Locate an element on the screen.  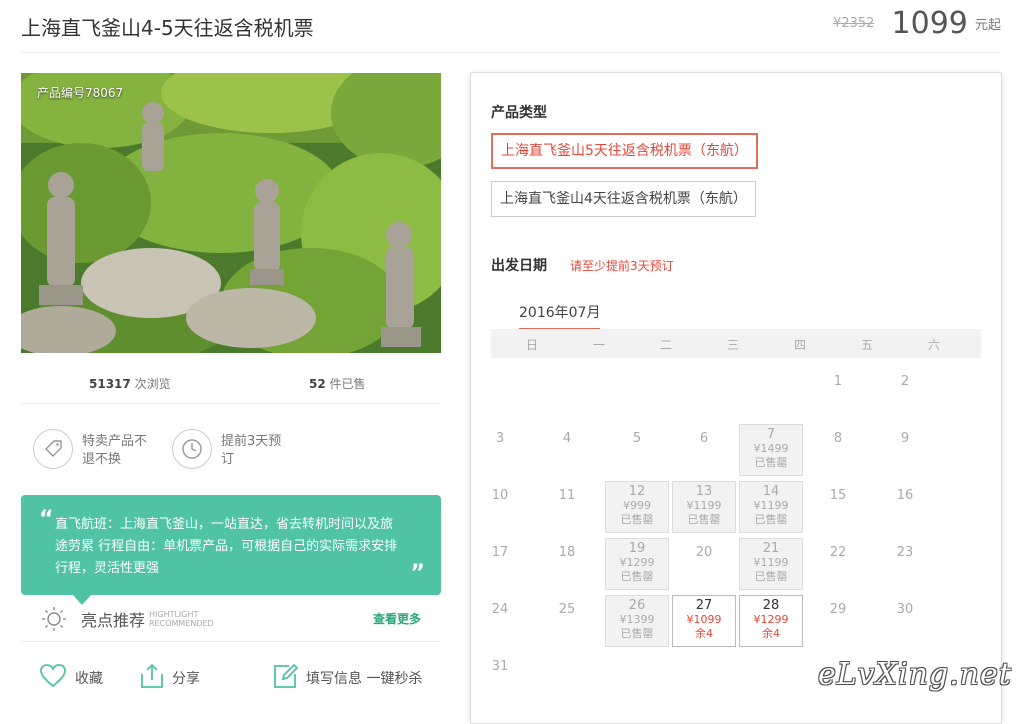
page-title: 上海直飞釜山4-5天往返含税机票 is located at coordinates (167, 28).